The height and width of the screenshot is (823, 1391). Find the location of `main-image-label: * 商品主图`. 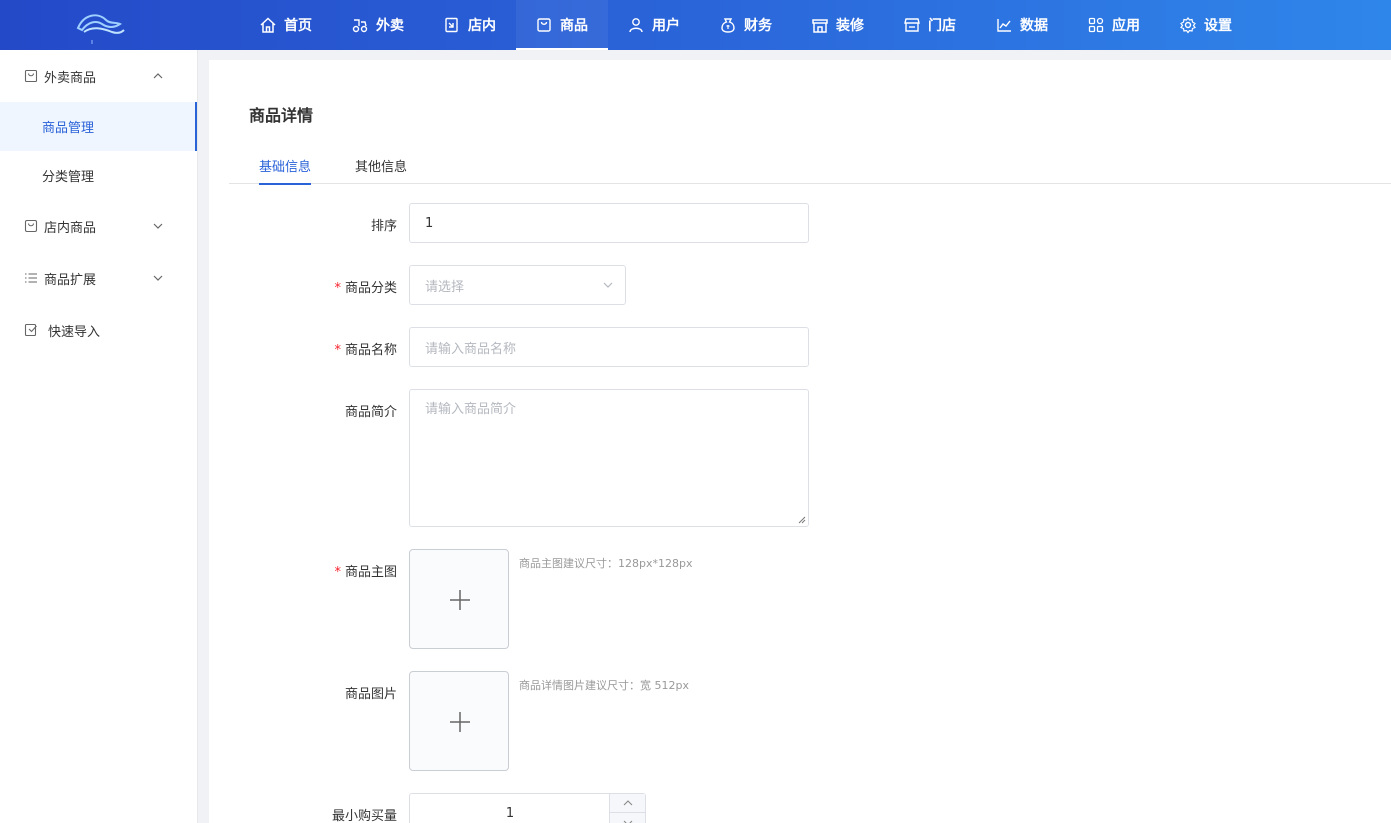

main-image-label: * 商品主图 is located at coordinates (365, 572).